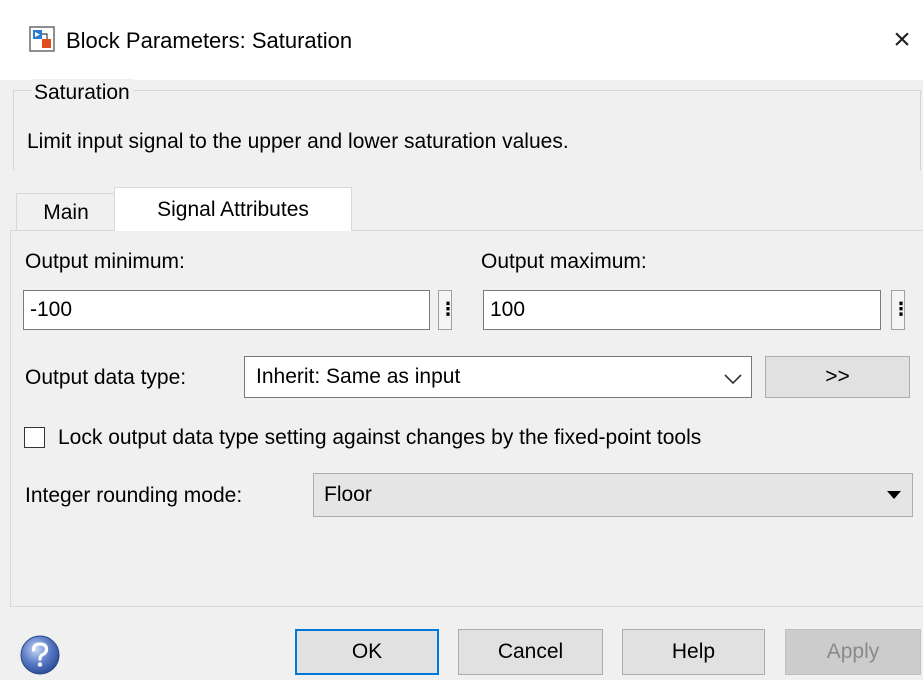 The height and width of the screenshot is (680, 923). I want to click on output-minimum-more-button: ⋮, so click(447, 310).